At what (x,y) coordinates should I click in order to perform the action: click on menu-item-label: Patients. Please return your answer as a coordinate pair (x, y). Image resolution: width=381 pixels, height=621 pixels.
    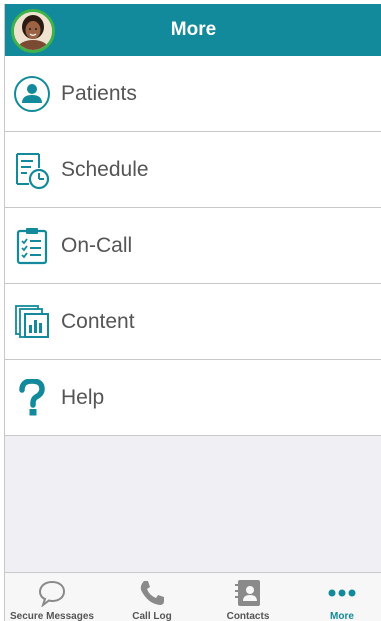
    Looking at the image, I should click on (99, 93).